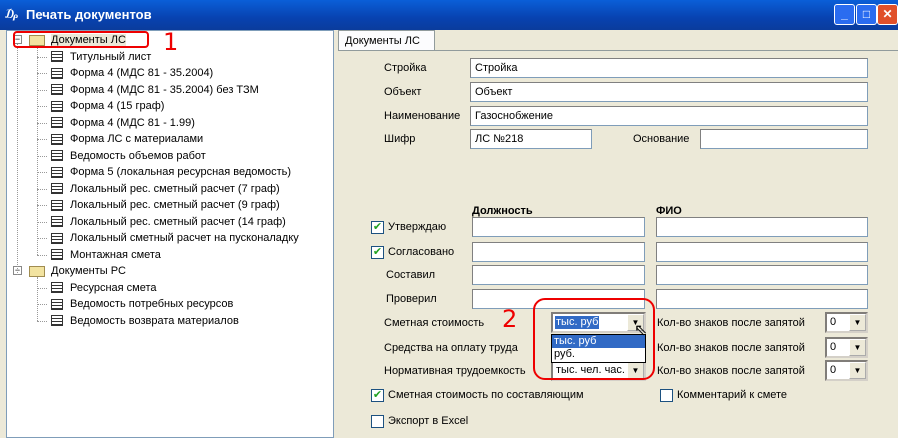  What do you see at coordinates (428, 421) in the screenshot?
I see `excel-label: Экспорт в Excel` at bounding box center [428, 421].